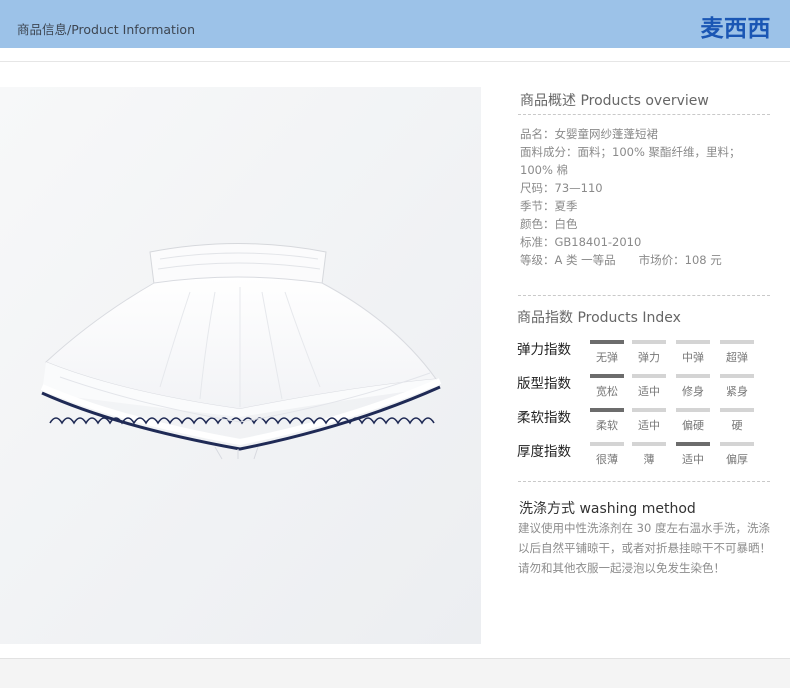 Image resolution: width=790 pixels, height=688 pixels. I want to click on index-option-label: 偏硬, so click(693, 425).